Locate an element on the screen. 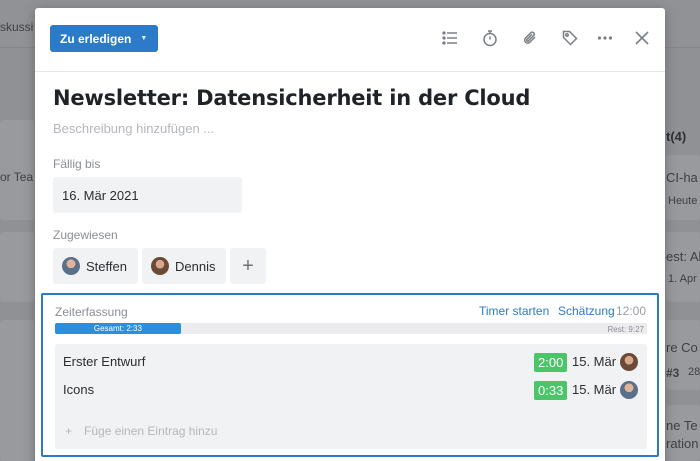 This screenshot has height=461, width=700. tag-icon is located at coordinates (570, 38).